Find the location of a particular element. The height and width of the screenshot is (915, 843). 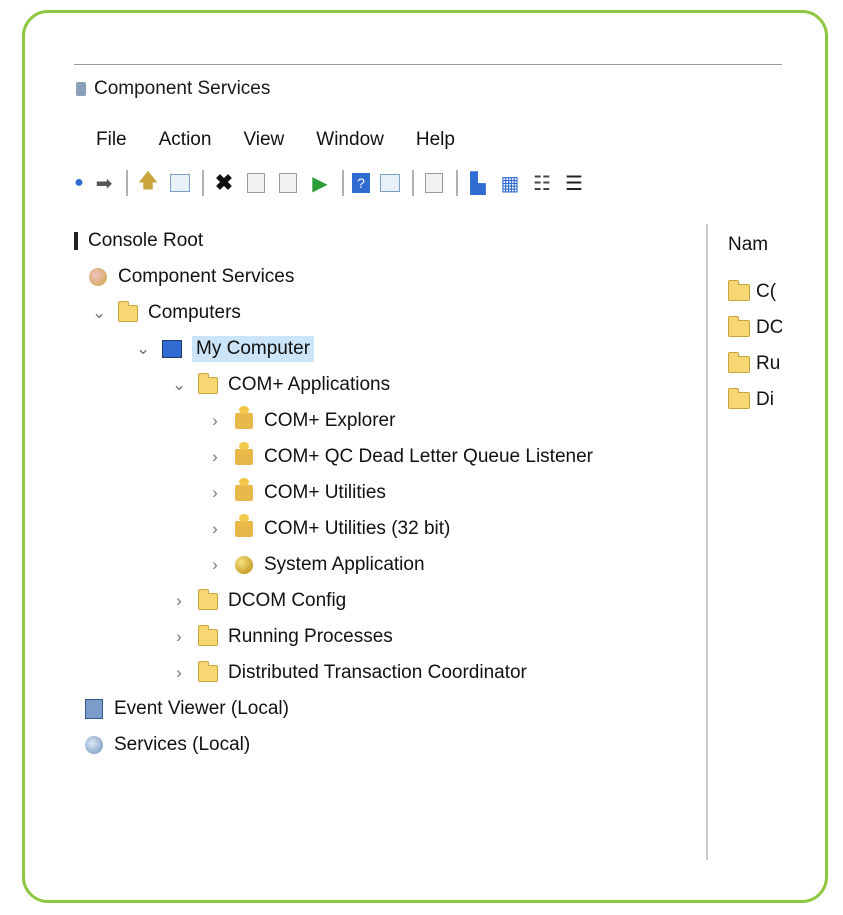

menu-window: Window is located at coordinates (350, 140).